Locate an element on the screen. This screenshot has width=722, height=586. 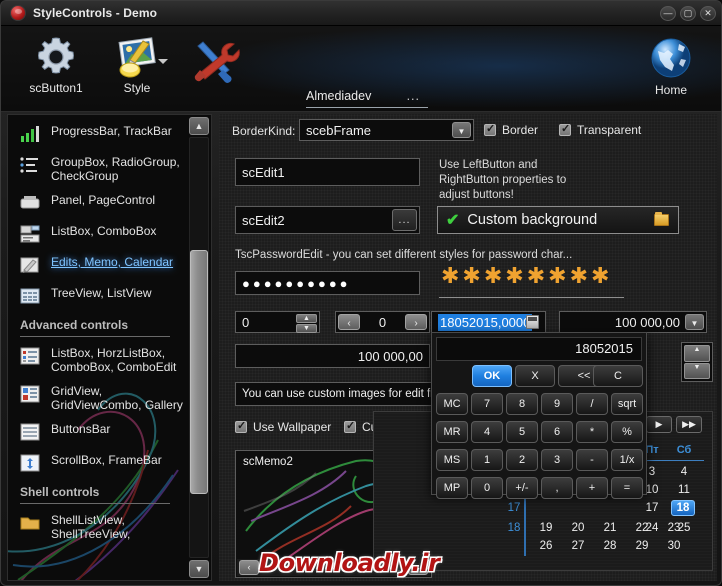
calc-button-2: 2 is located at coordinates (522, 460).